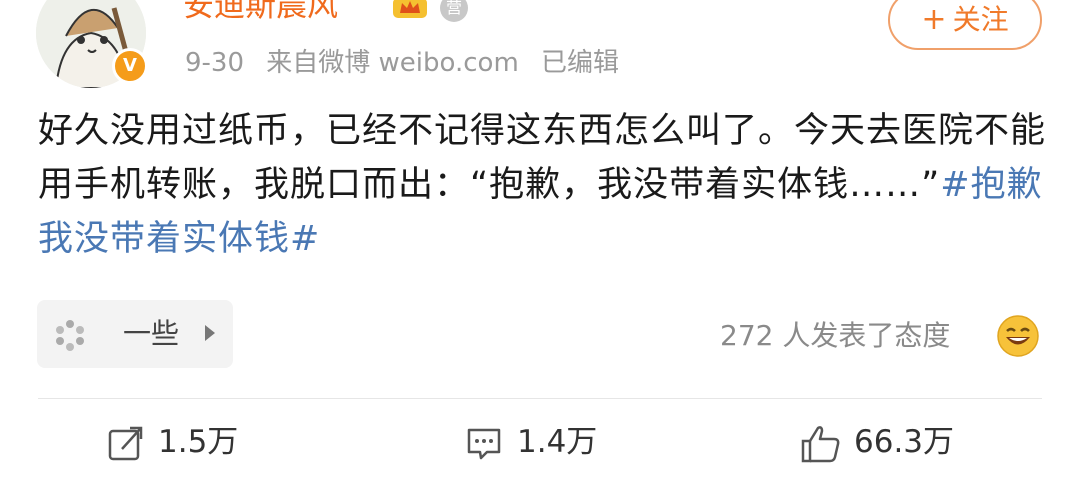  Describe the element at coordinates (210, 333) in the screenshot. I see `chevron-right-icon` at that location.